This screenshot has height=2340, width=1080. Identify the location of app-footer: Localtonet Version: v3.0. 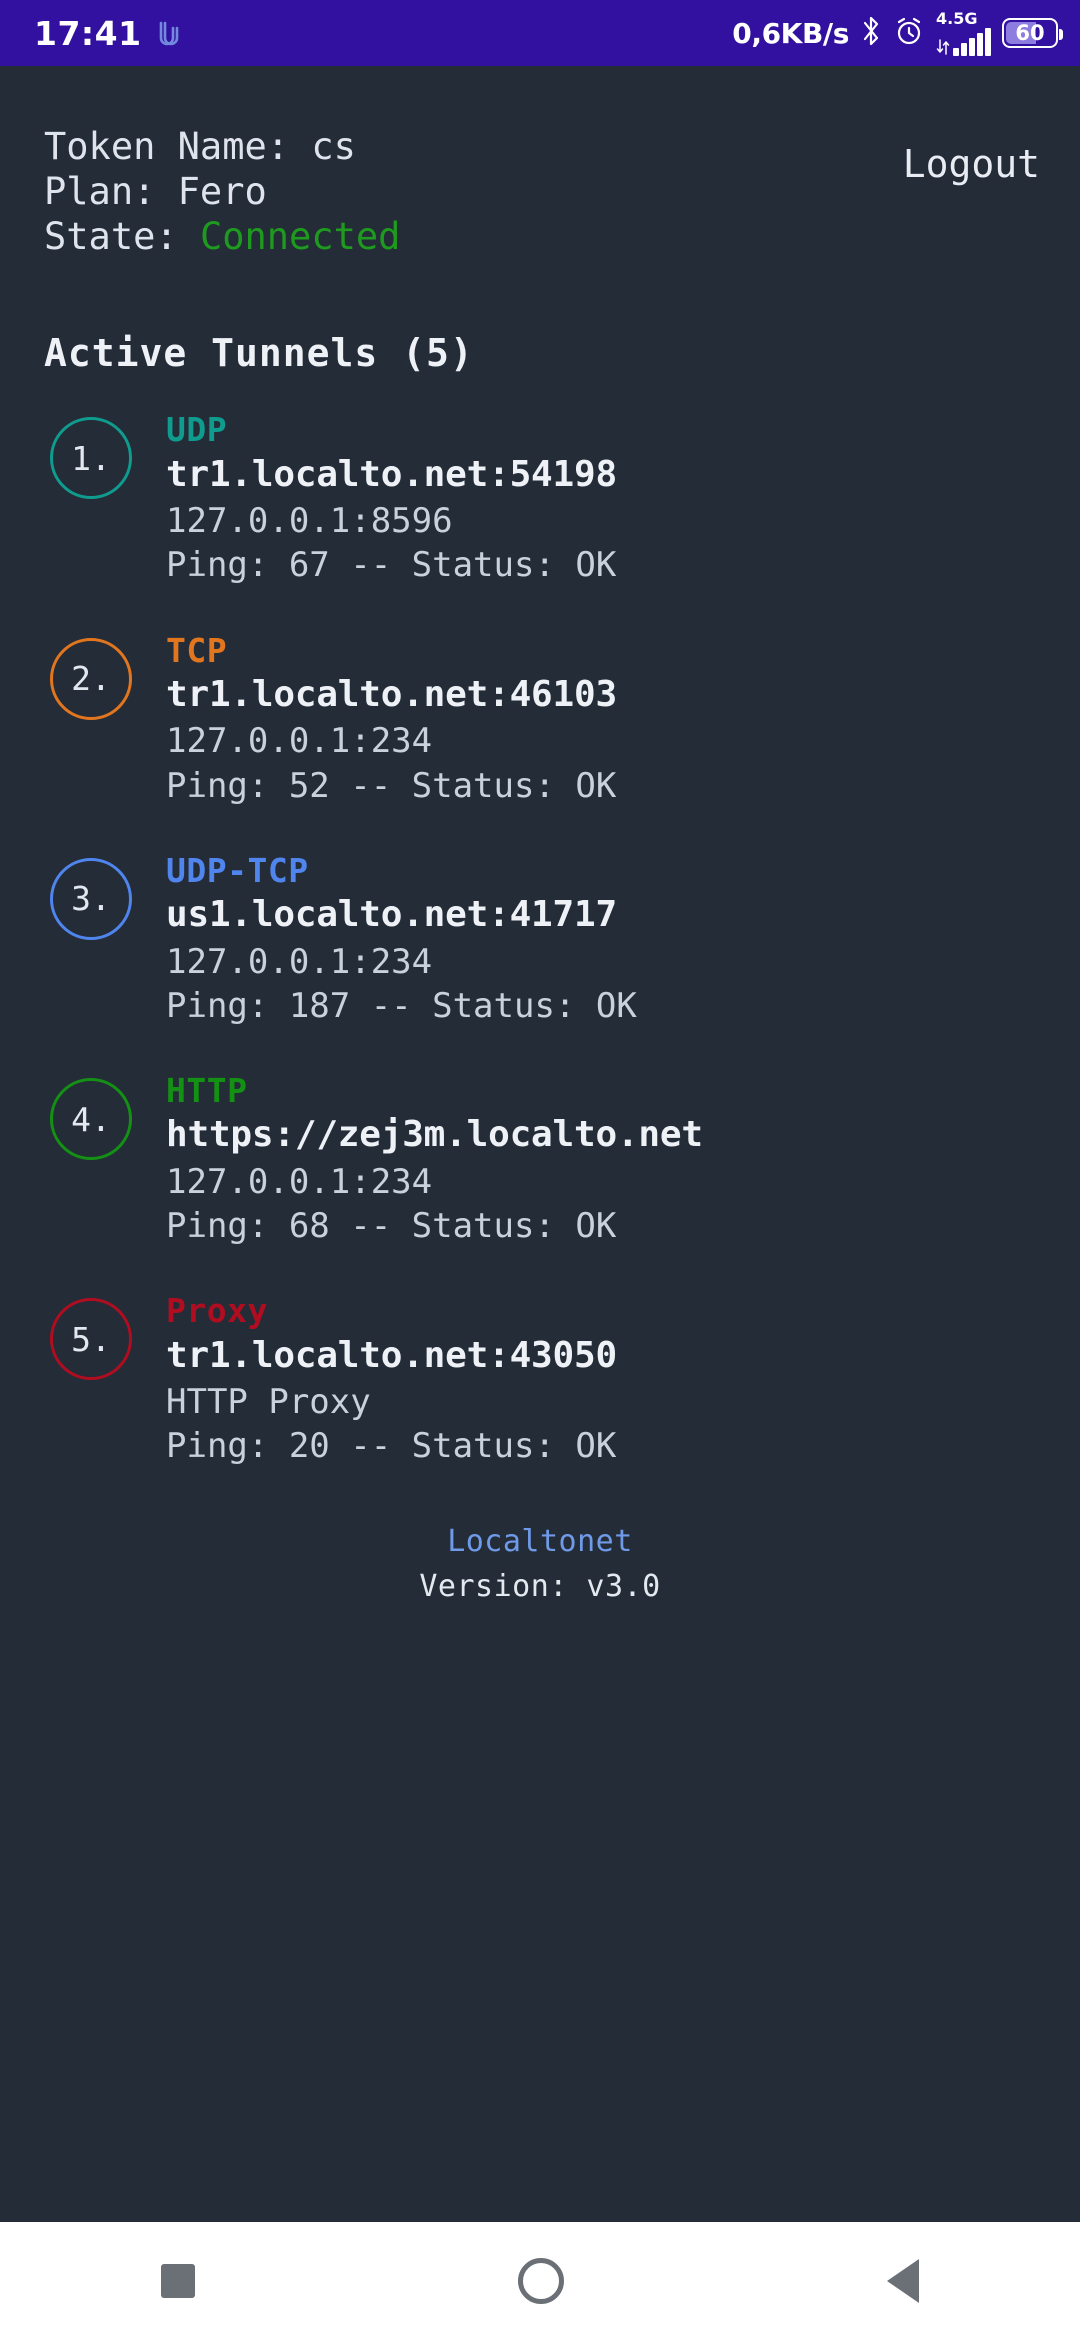
(540, 1564).